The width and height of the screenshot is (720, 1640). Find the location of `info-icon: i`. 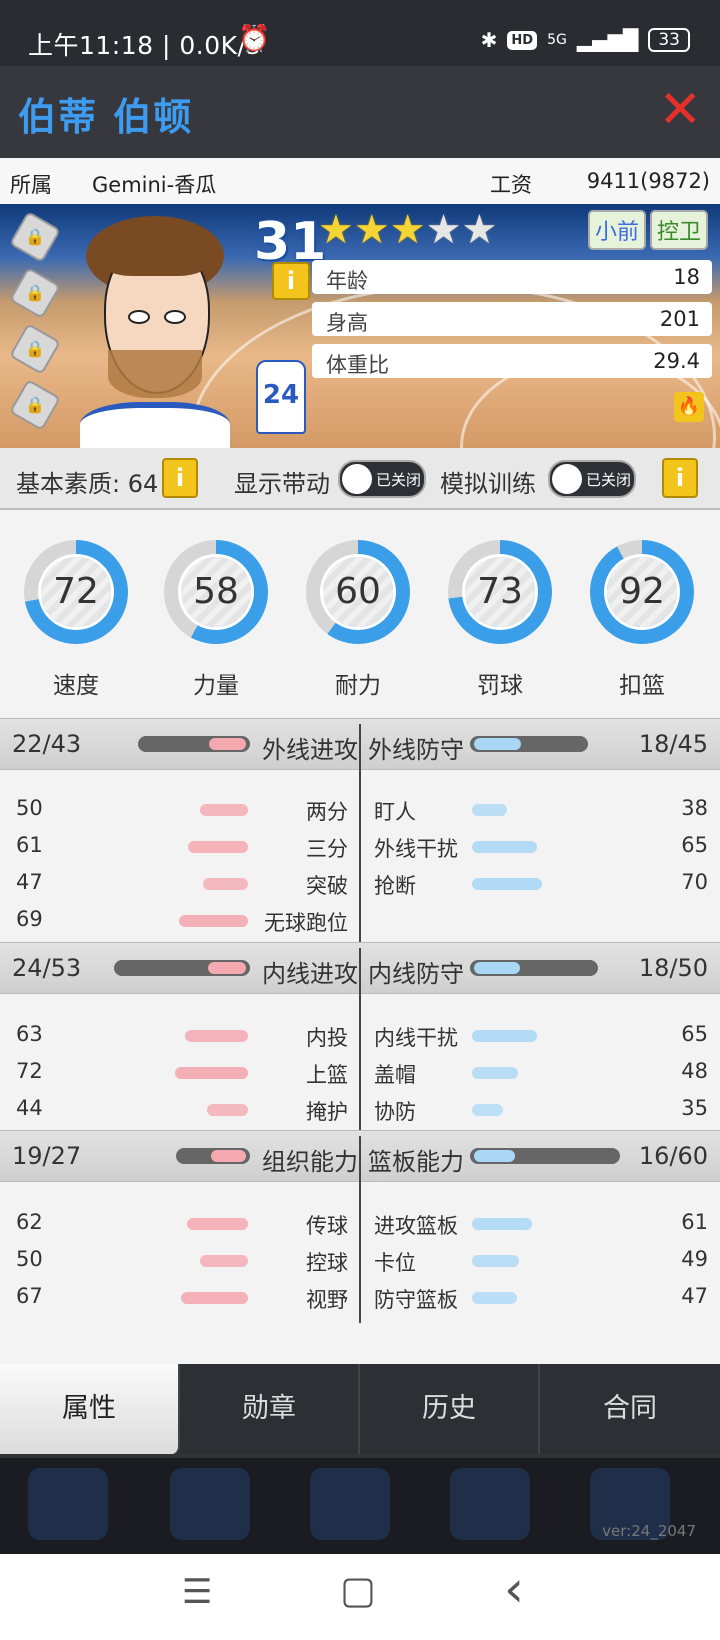

info-icon: i is located at coordinates (291, 281).